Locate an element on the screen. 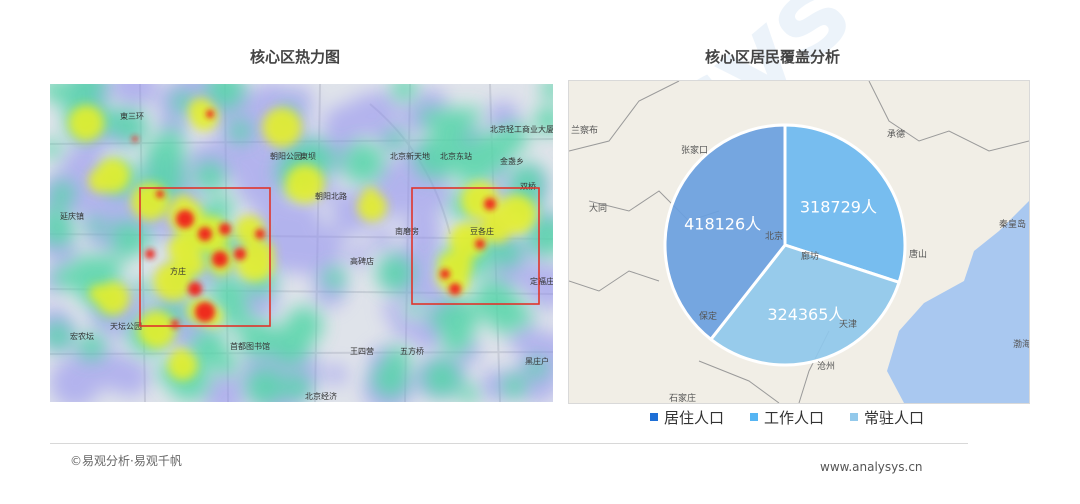 The width and height of the screenshot is (1080, 504). heatmap-place-label: 王四营 is located at coordinates (362, 351).